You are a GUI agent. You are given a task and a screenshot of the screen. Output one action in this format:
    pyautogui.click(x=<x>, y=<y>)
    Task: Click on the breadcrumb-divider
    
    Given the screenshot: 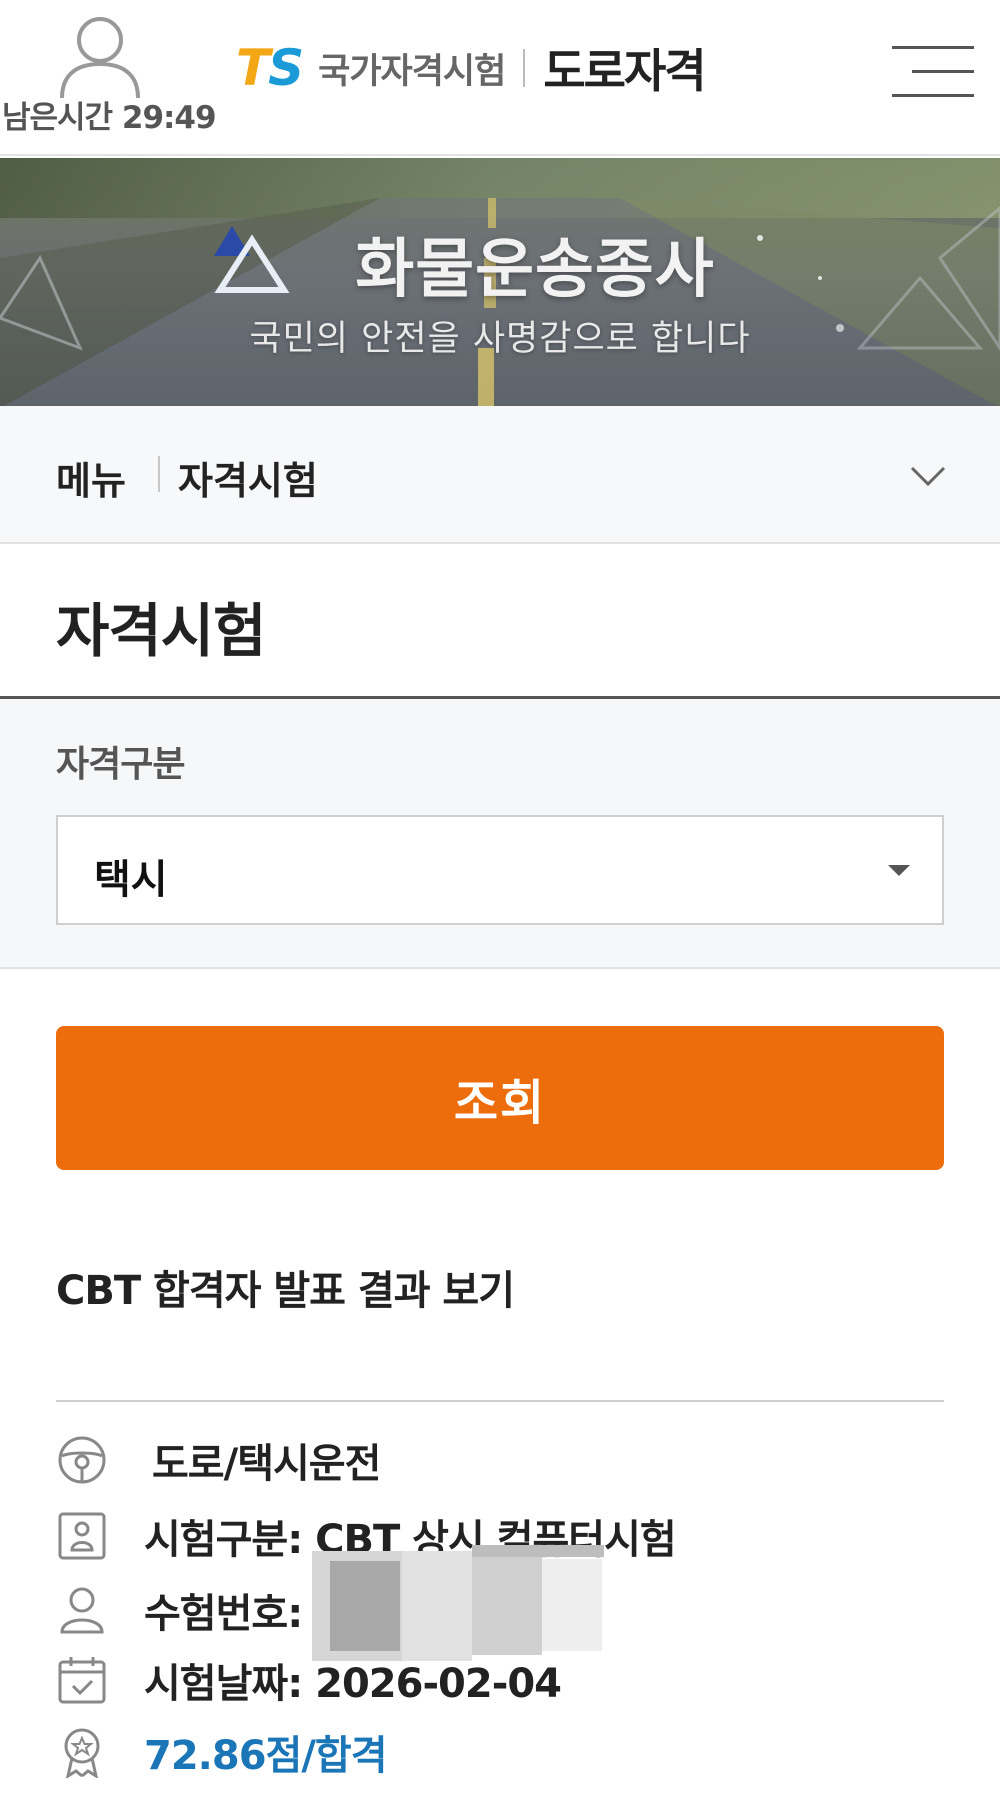 What is the action you would take?
    pyautogui.click(x=159, y=474)
    